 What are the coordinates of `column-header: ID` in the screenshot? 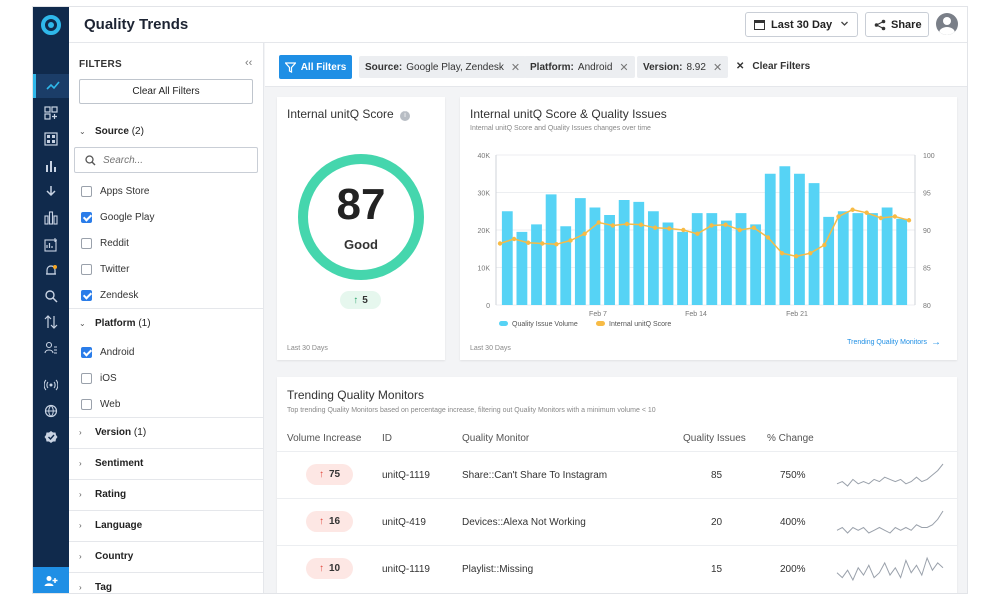 It's located at (387, 438).